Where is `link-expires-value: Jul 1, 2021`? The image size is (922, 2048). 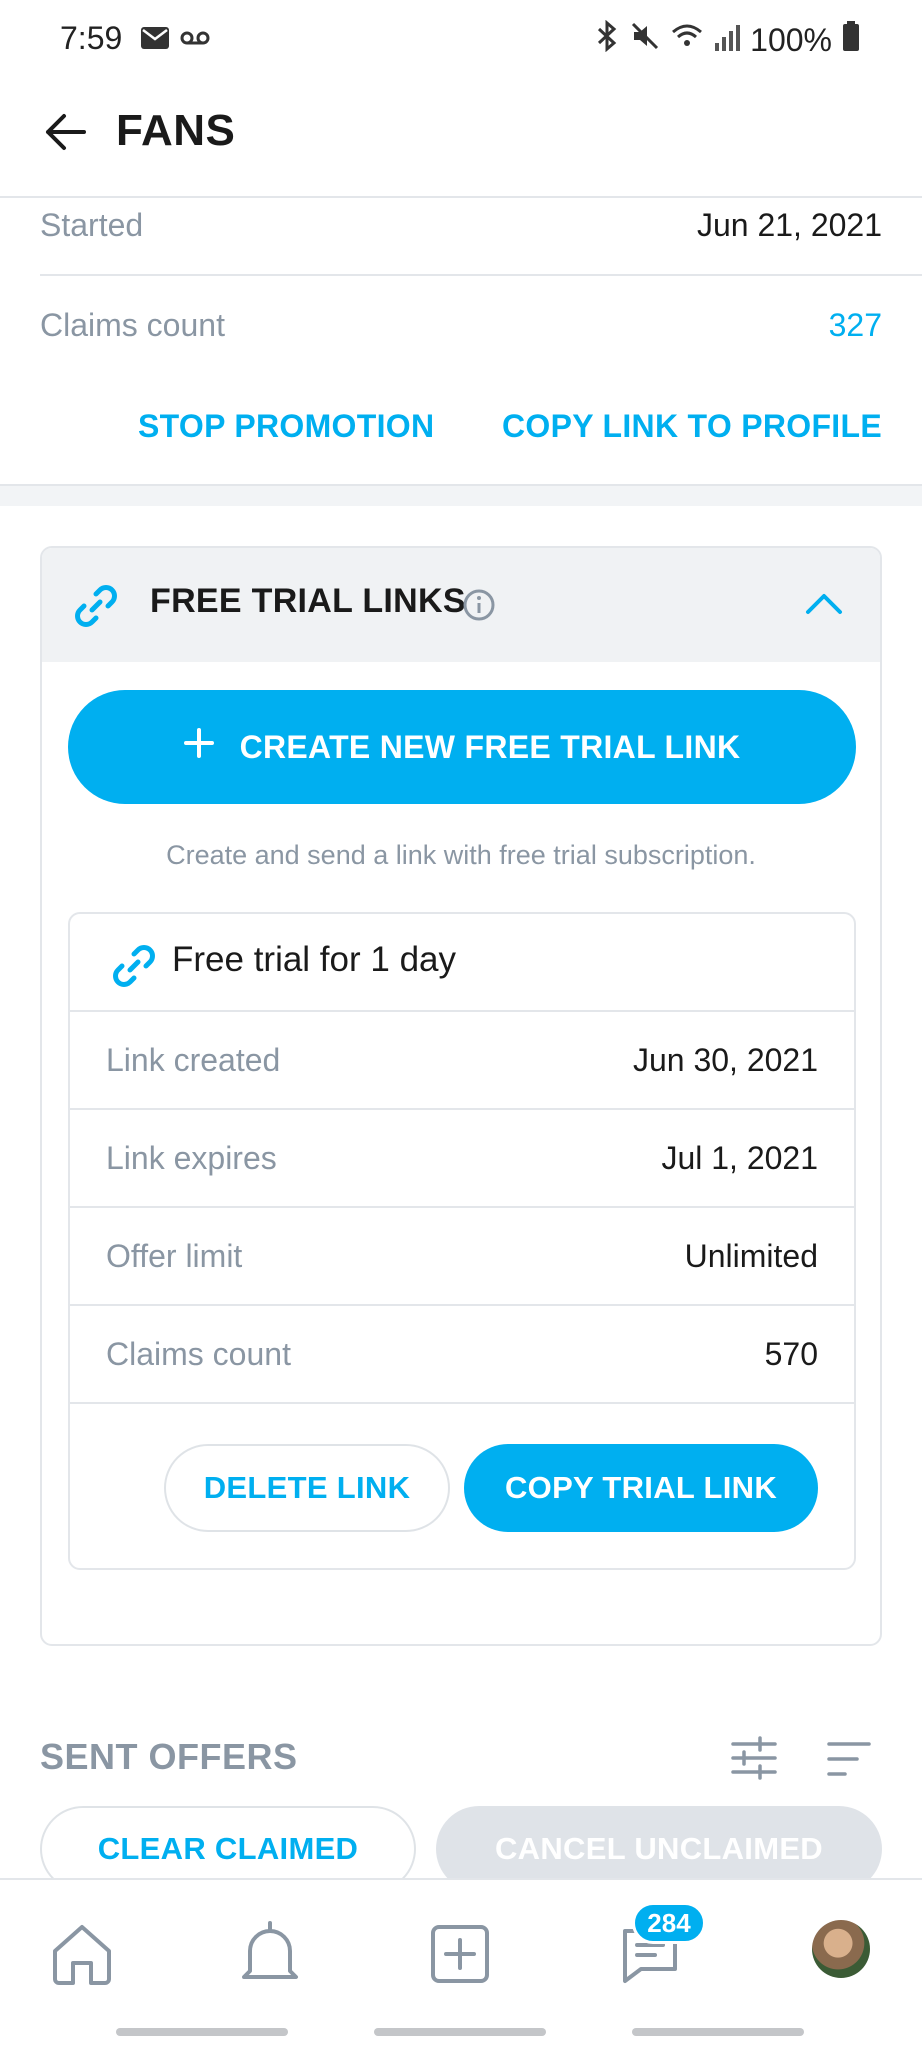
link-expires-value: Jul 1, 2021 is located at coordinates (739, 1157).